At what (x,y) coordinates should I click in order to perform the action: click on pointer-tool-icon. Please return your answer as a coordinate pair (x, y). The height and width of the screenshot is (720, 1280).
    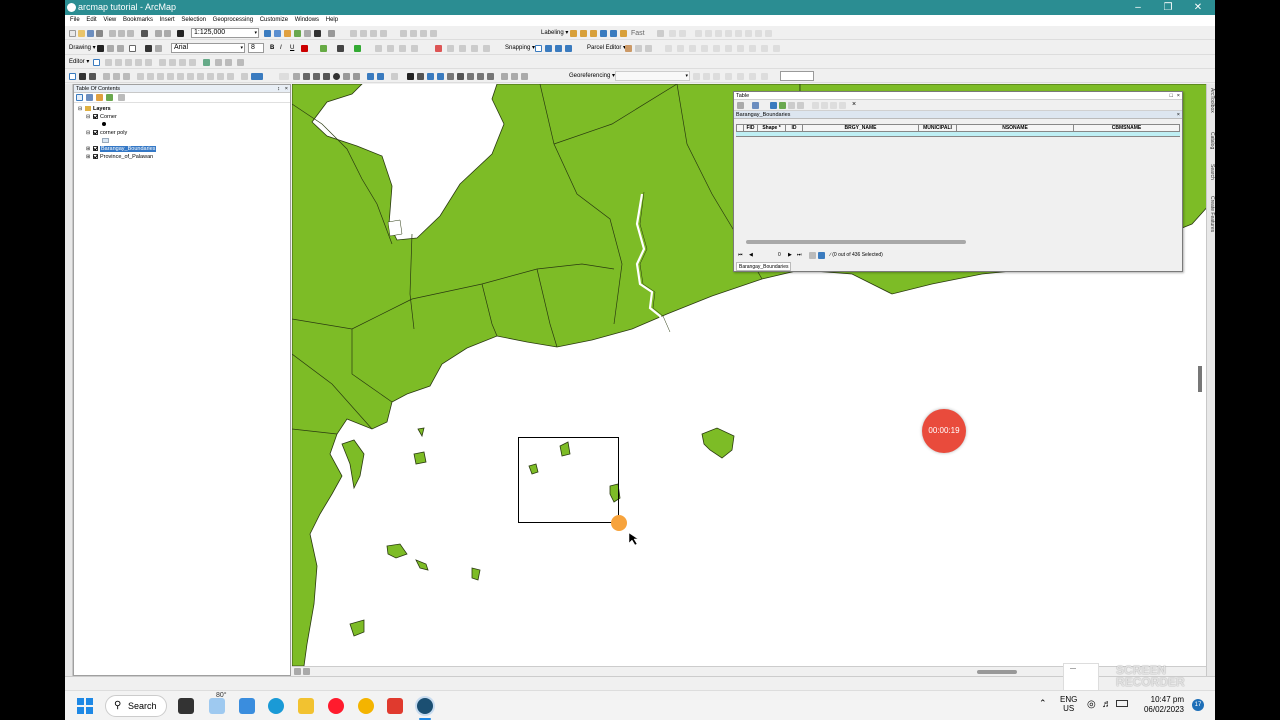
    Looking at the image, I should click on (72, 76).